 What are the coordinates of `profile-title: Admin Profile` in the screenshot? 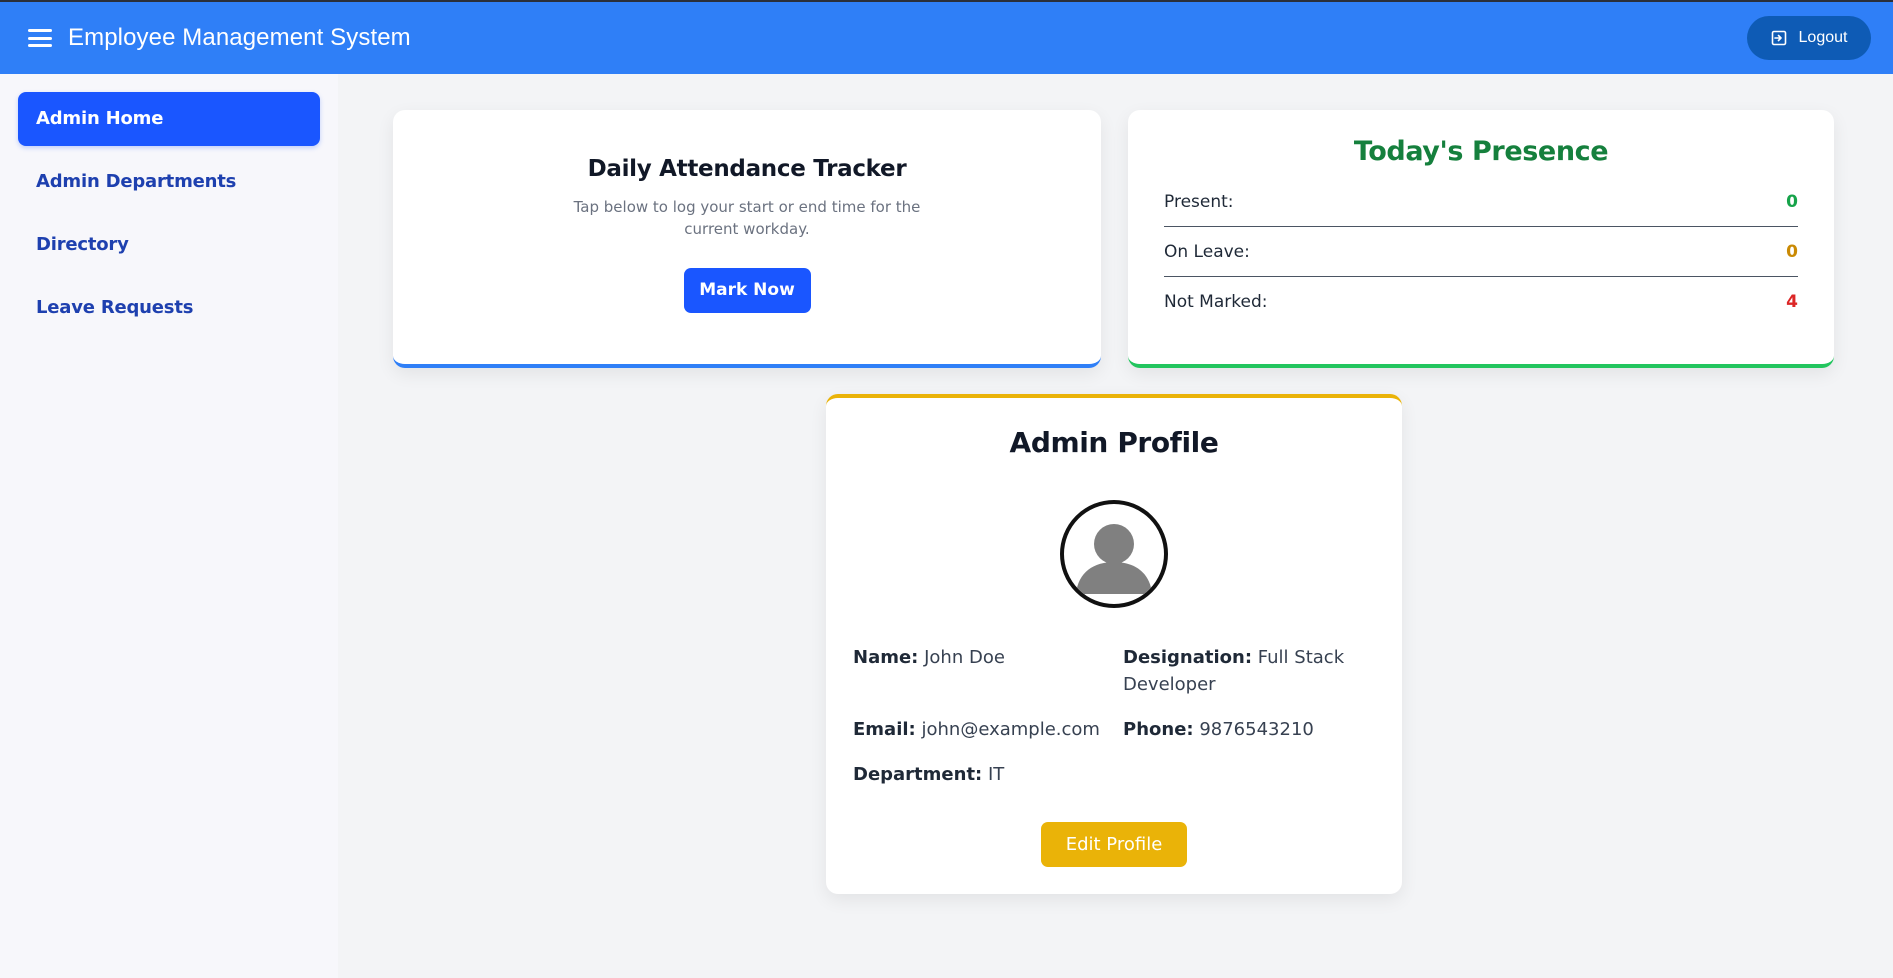 It's located at (1114, 442).